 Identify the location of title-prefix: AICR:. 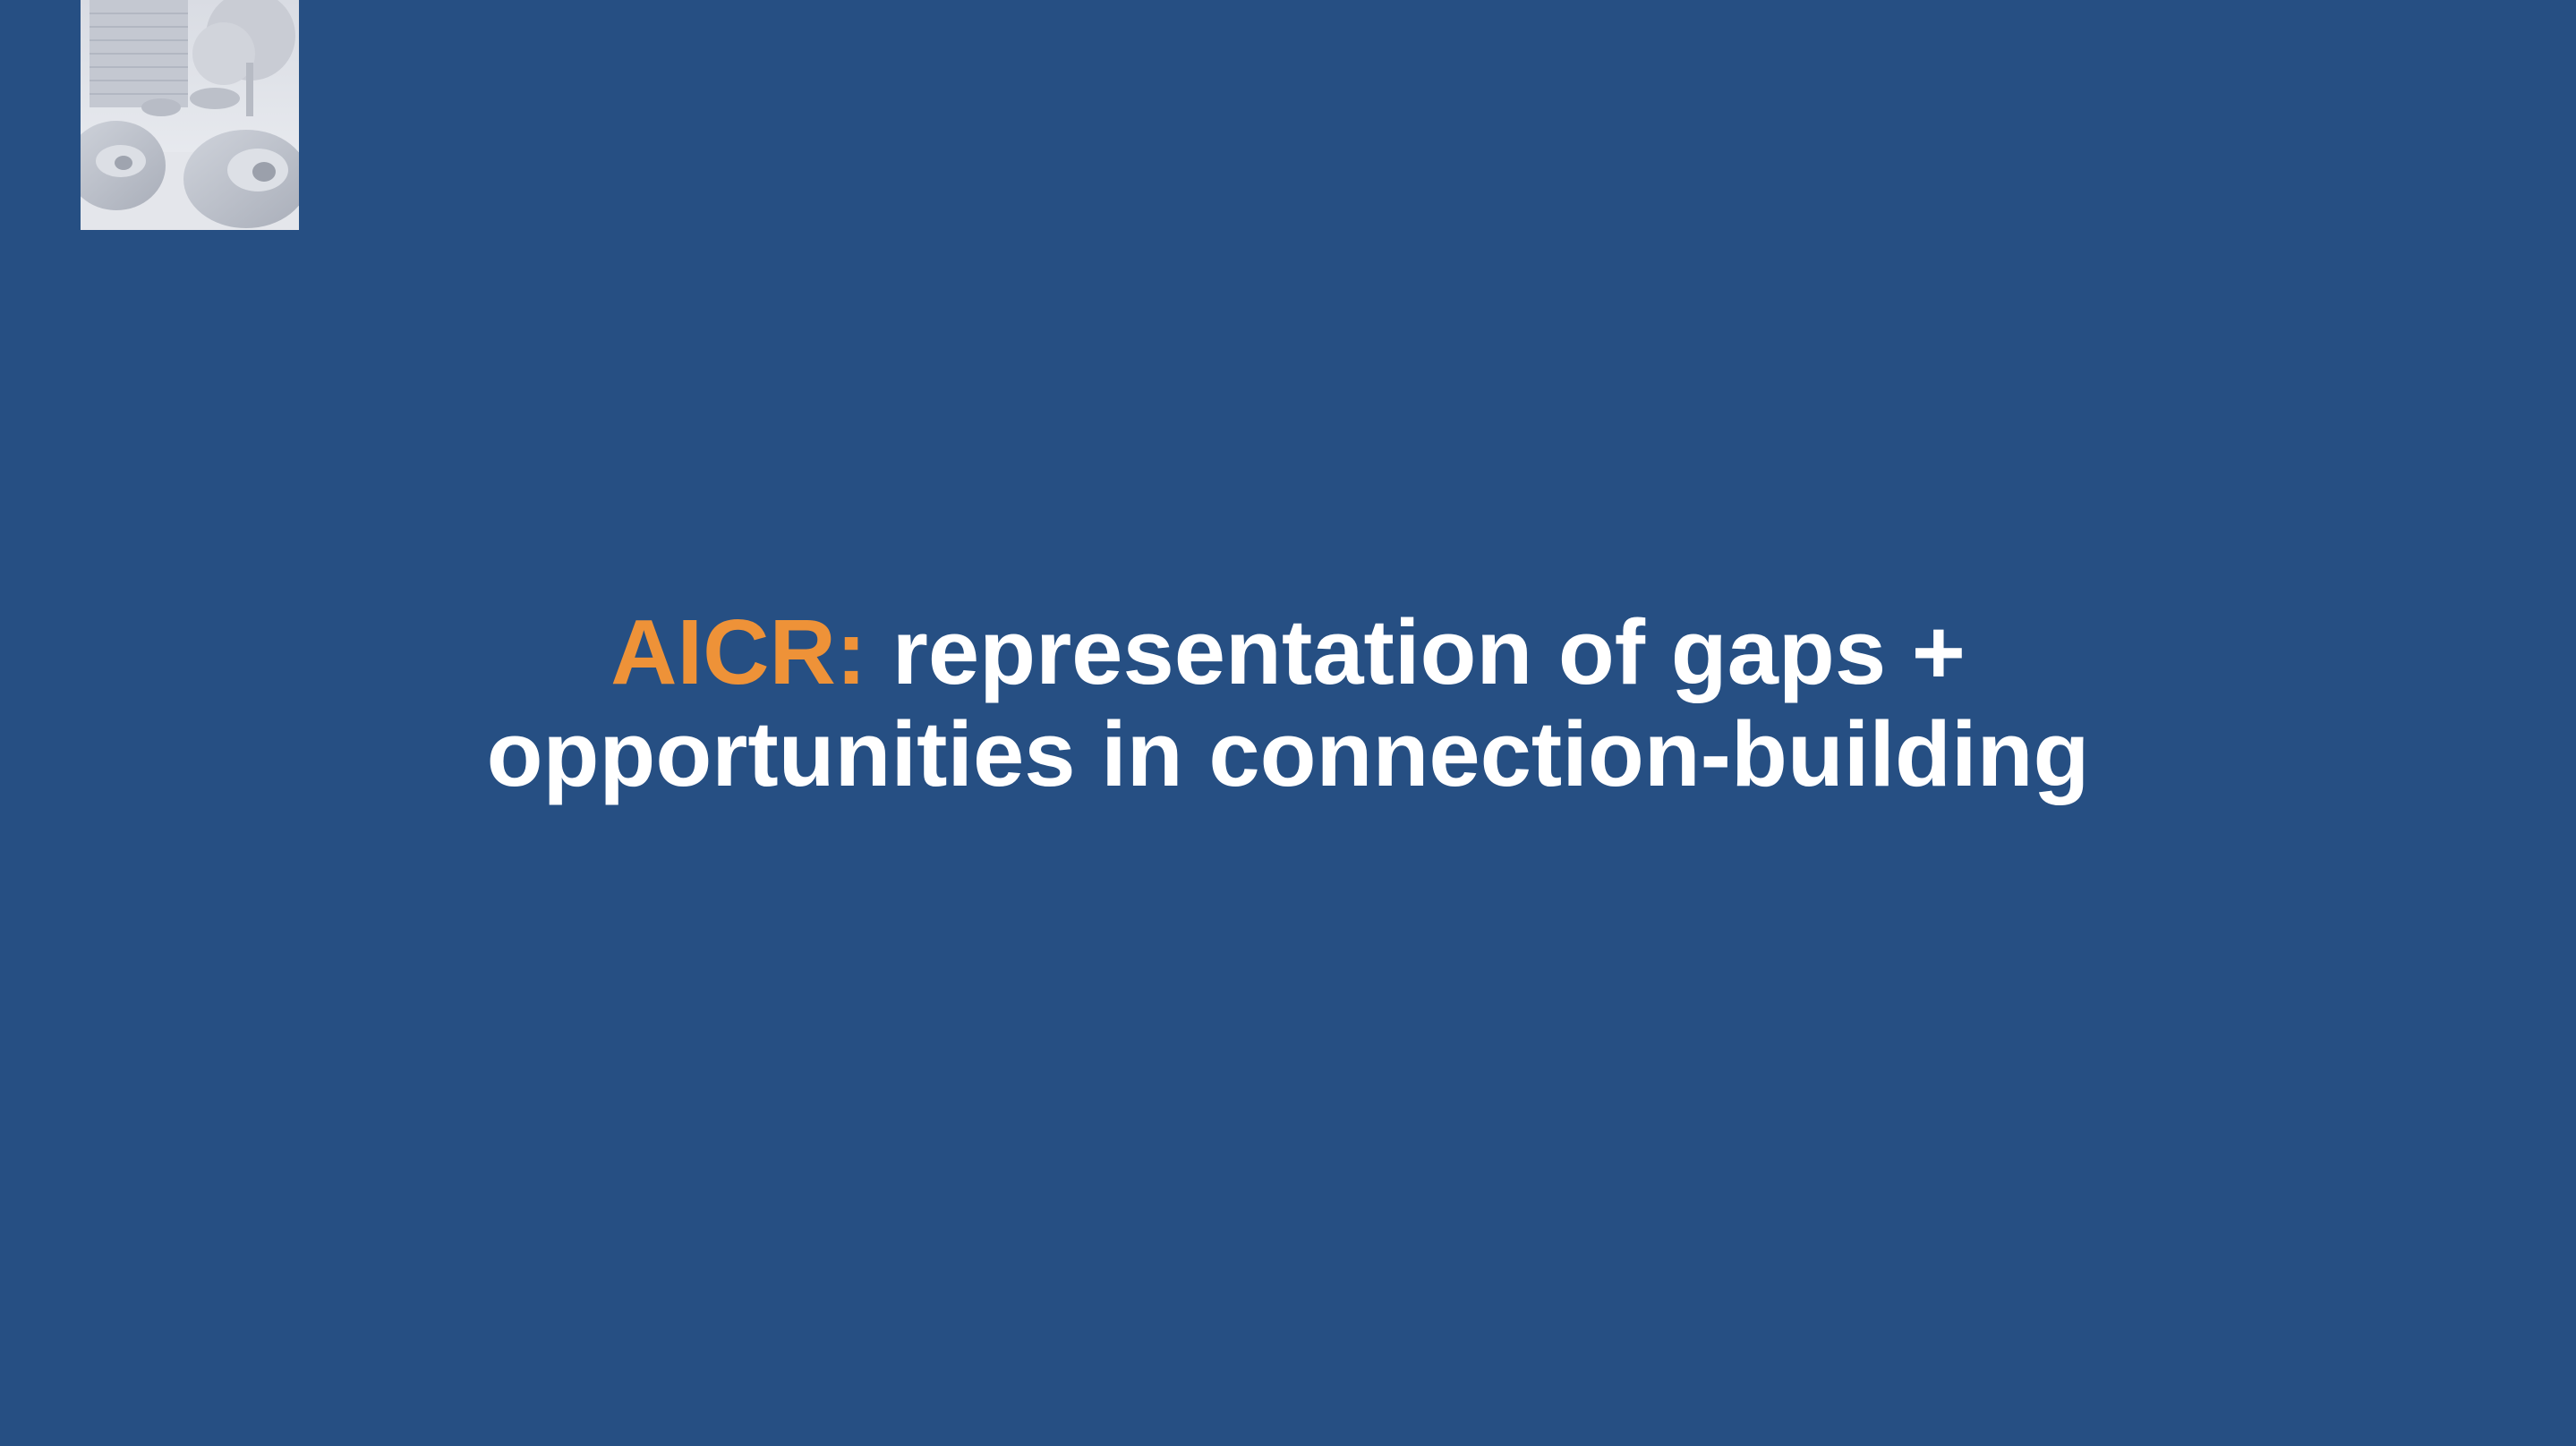
(738, 651).